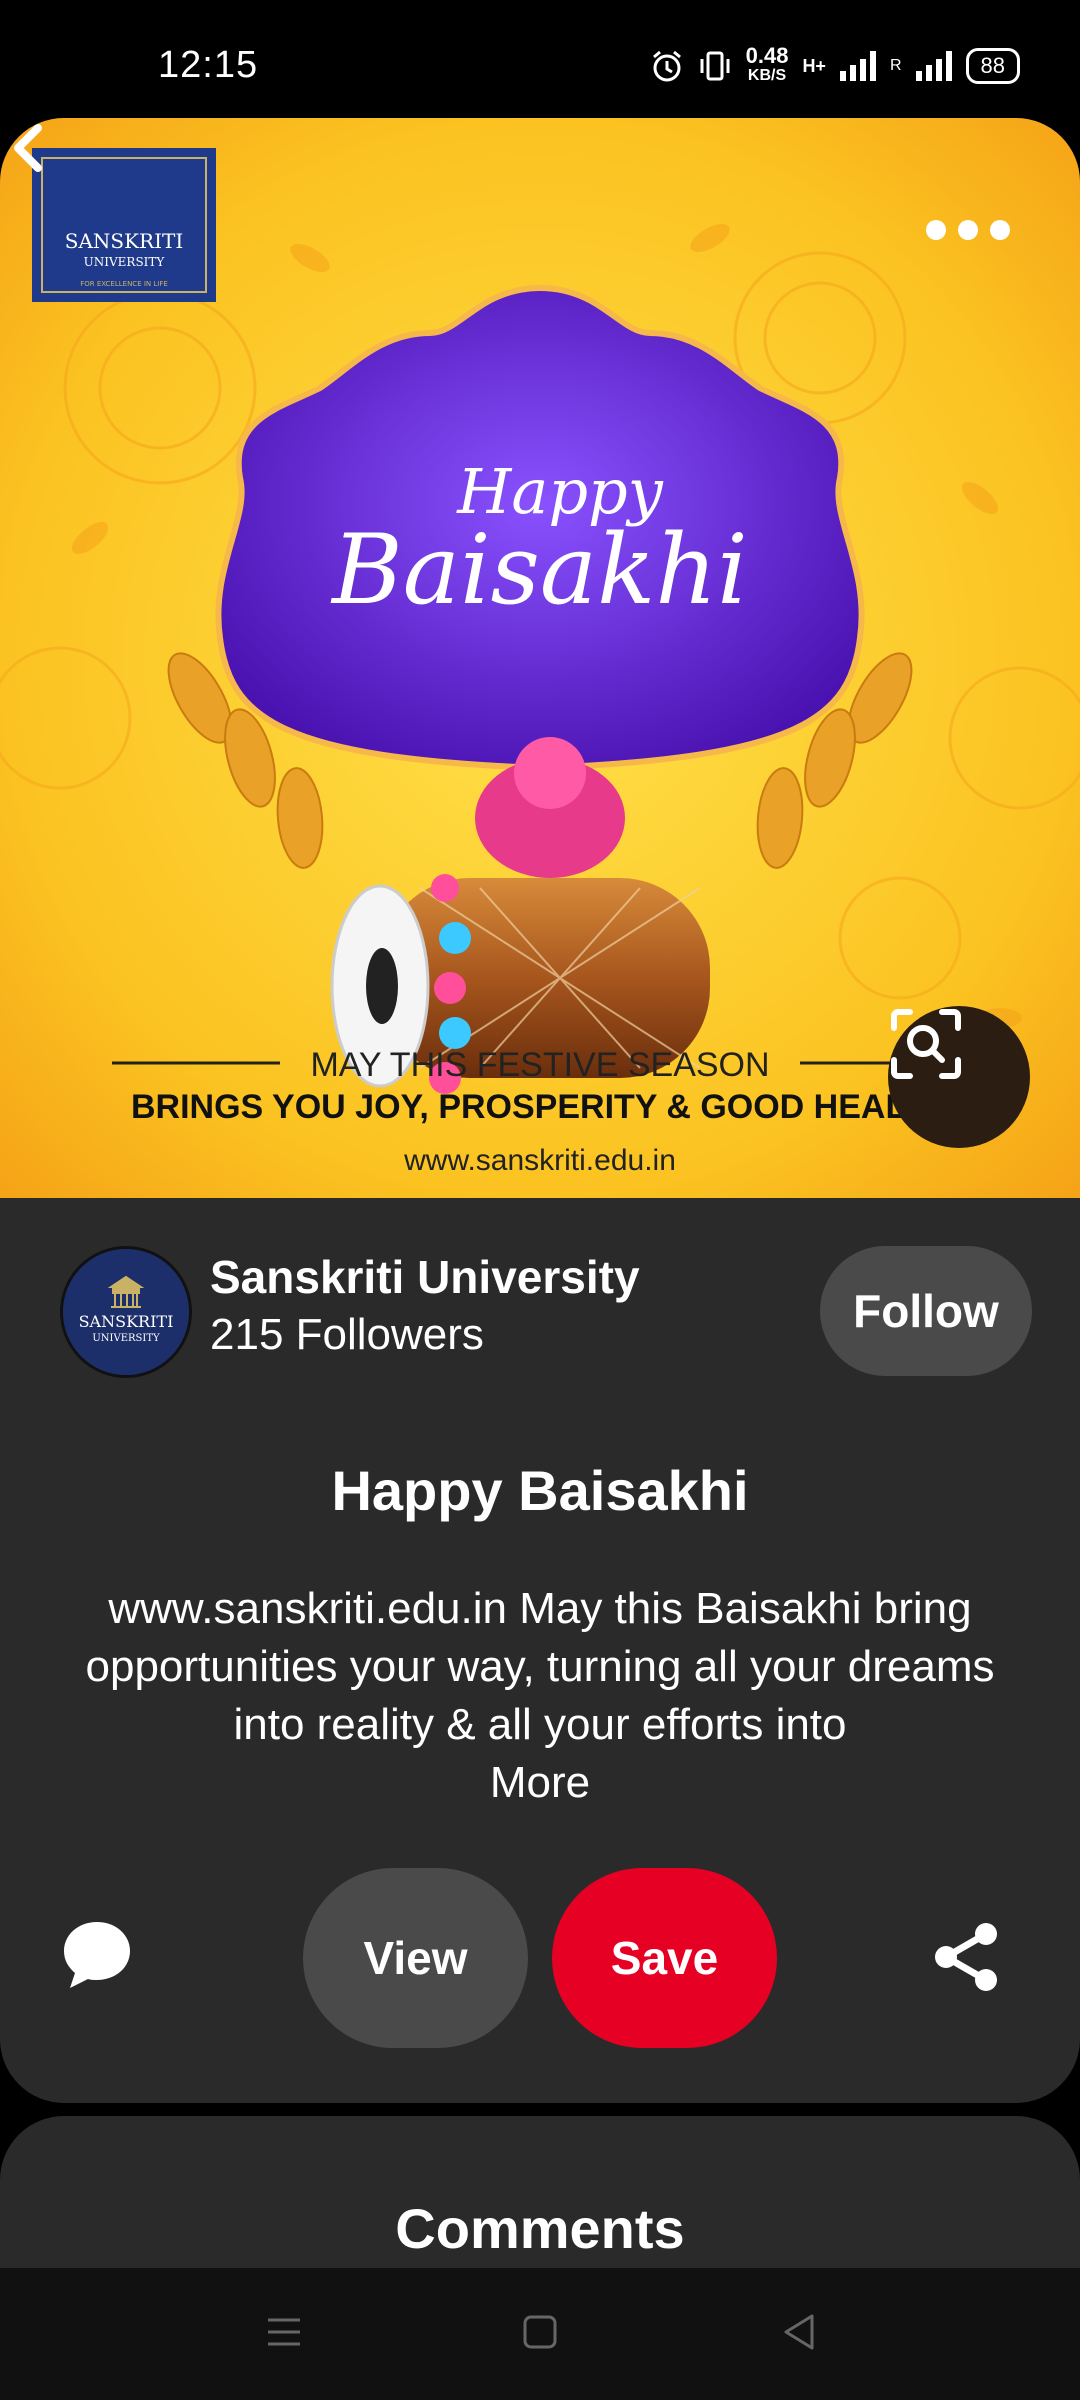 The image size is (1080, 2400). I want to click on more-link: More, so click(540, 1783).